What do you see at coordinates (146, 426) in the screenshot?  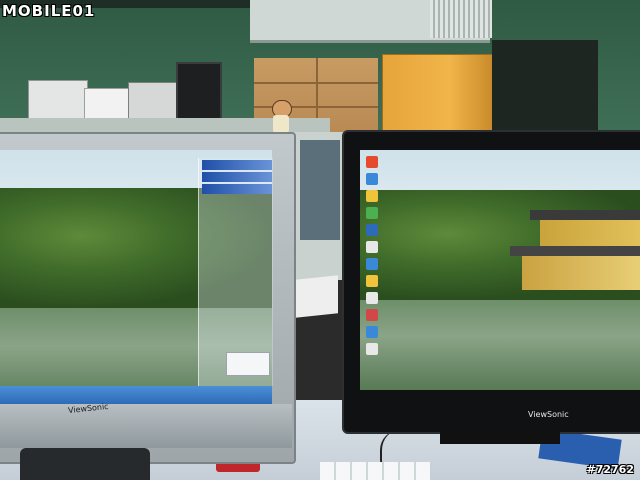 I see `left-monitor-bezel` at bounding box center [146, 426].